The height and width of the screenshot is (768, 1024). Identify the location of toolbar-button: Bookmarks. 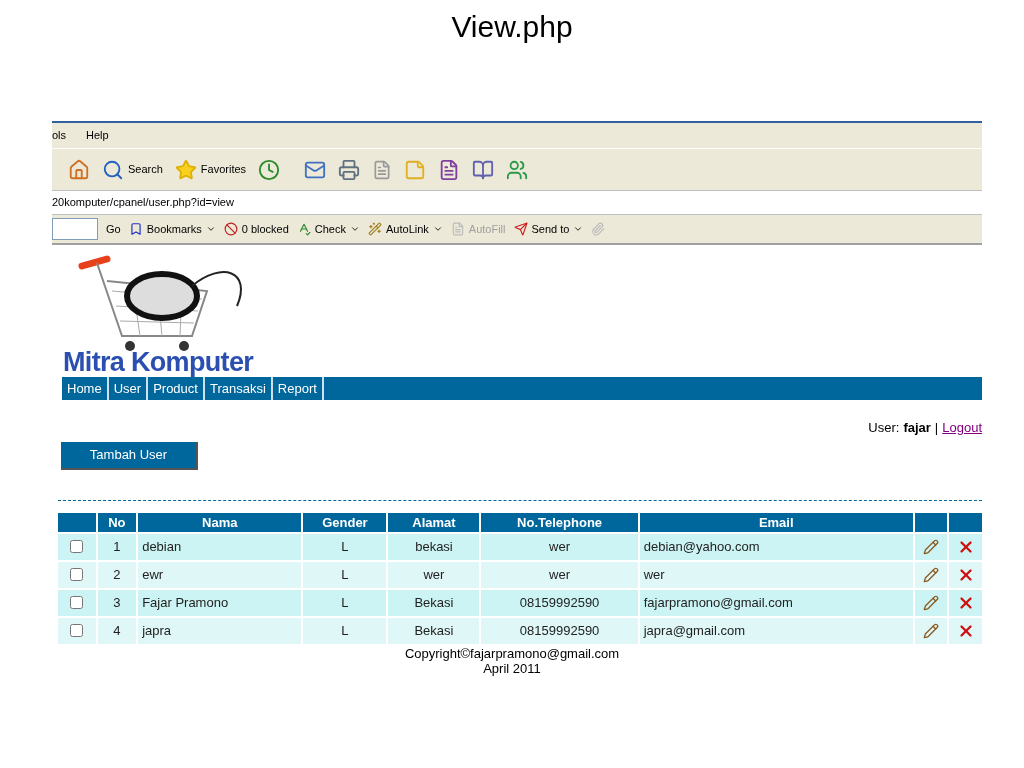
(172, 229).